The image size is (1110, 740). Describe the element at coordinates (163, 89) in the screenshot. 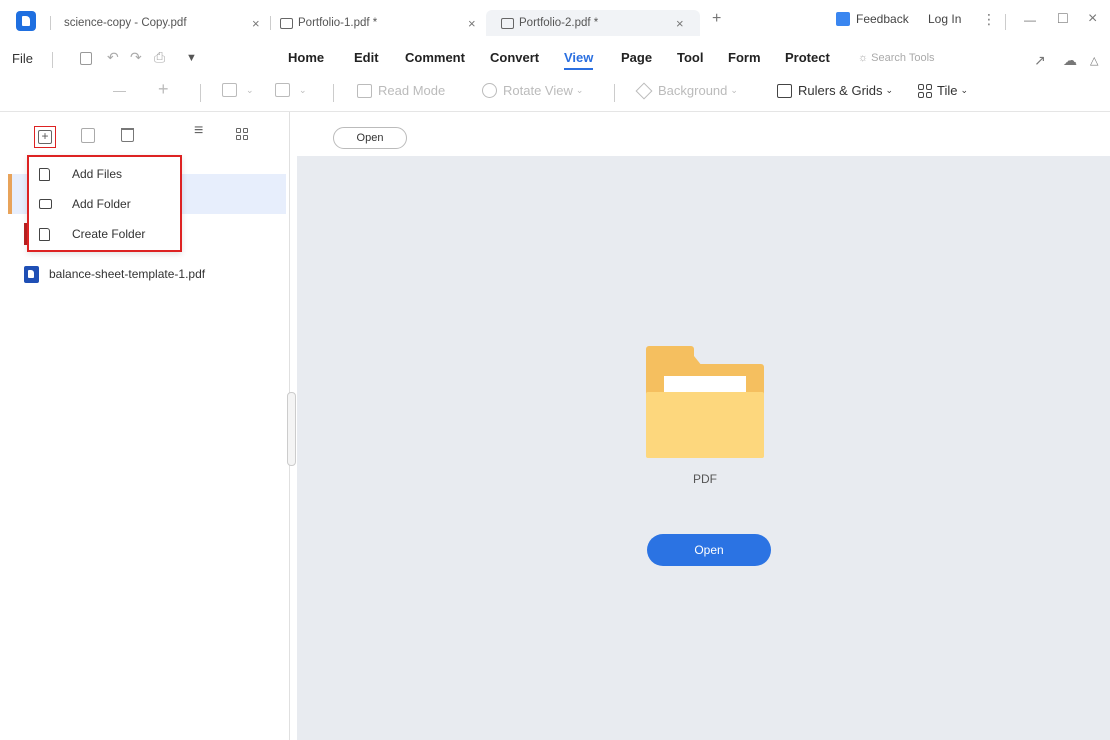

I see `zoom-in-button: +` at that location.